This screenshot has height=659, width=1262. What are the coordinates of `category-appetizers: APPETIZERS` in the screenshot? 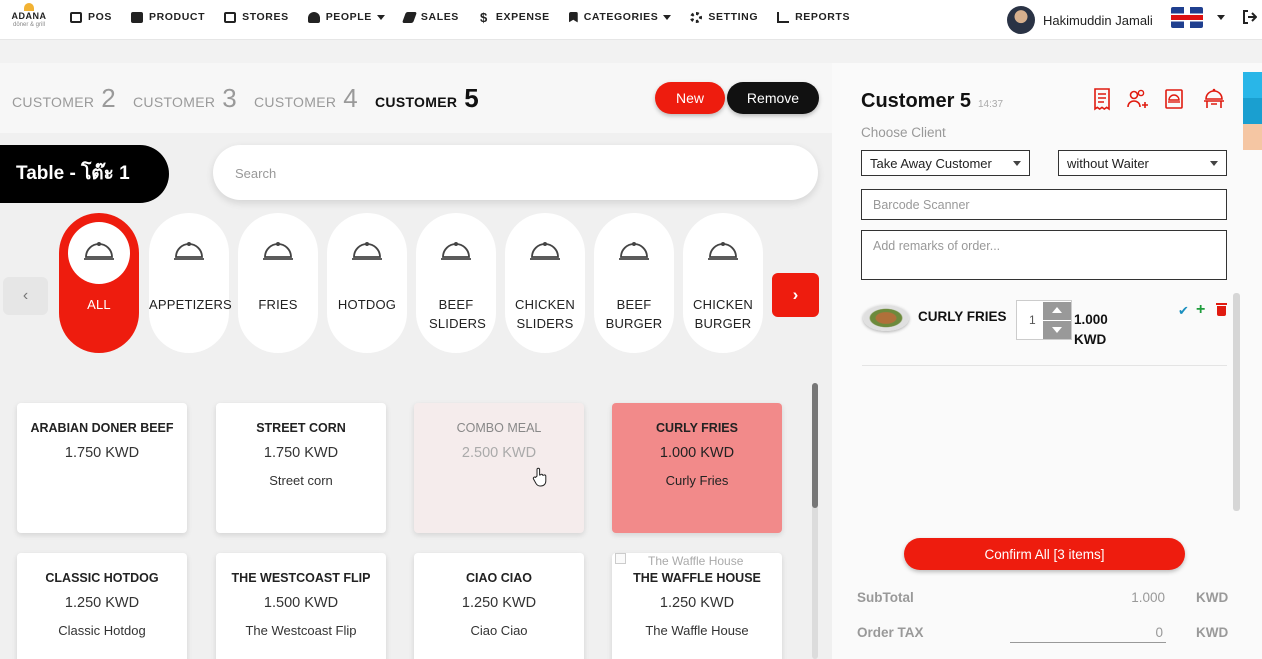 It's located at (190, 283).